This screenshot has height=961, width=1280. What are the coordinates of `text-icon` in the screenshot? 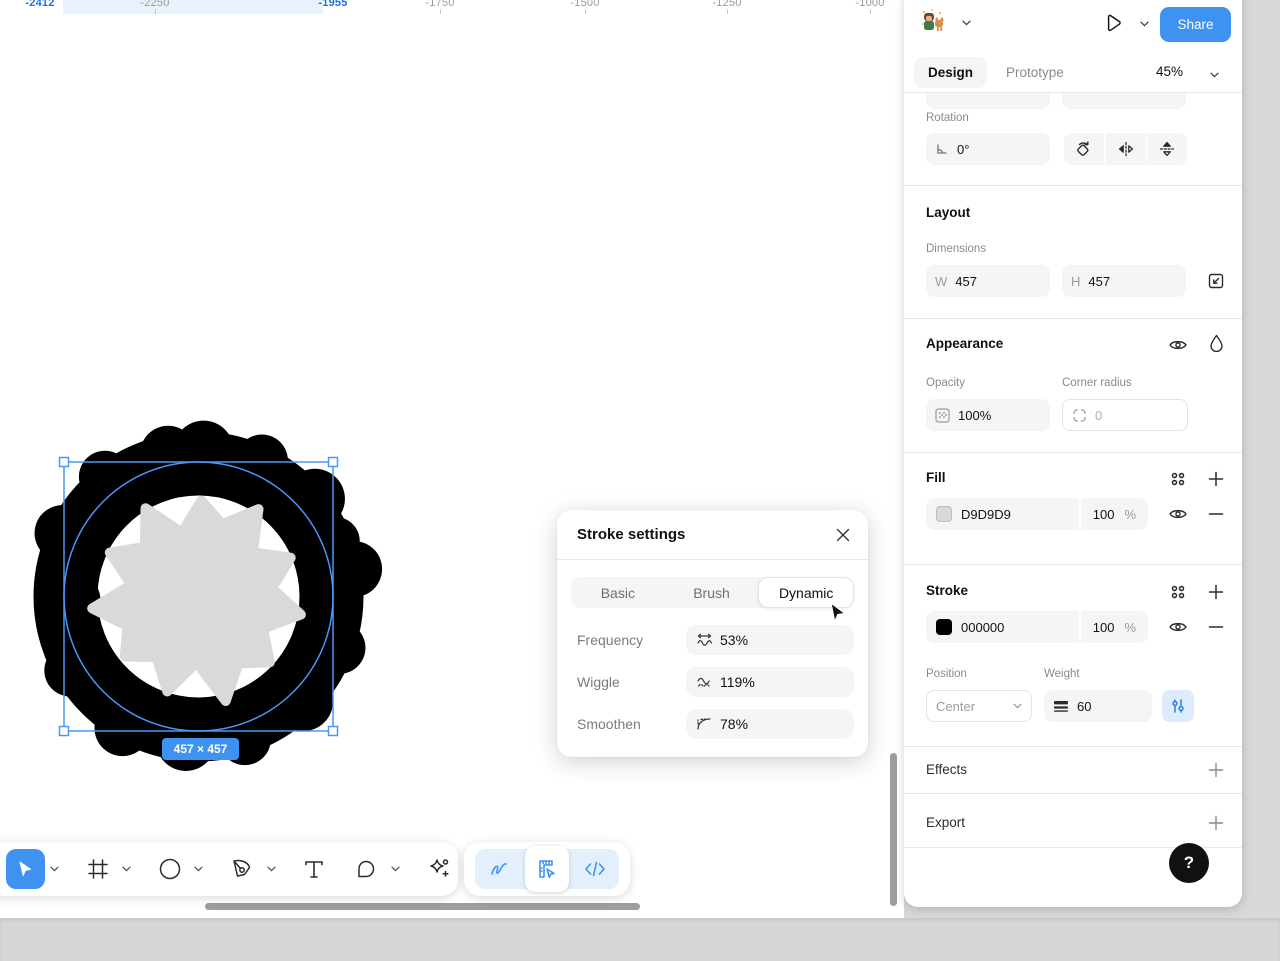 It's located at (314, 869).